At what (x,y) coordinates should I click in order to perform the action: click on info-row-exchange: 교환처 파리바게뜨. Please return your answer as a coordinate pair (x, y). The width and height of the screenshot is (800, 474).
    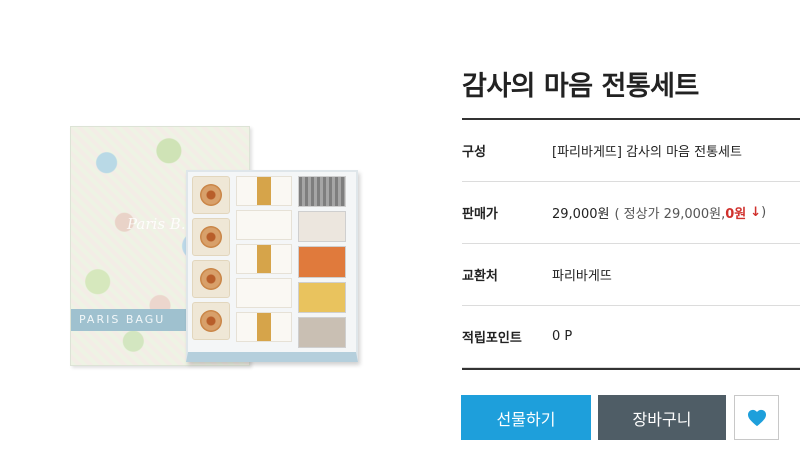
    Looking at the image, I should click on (631, 275).